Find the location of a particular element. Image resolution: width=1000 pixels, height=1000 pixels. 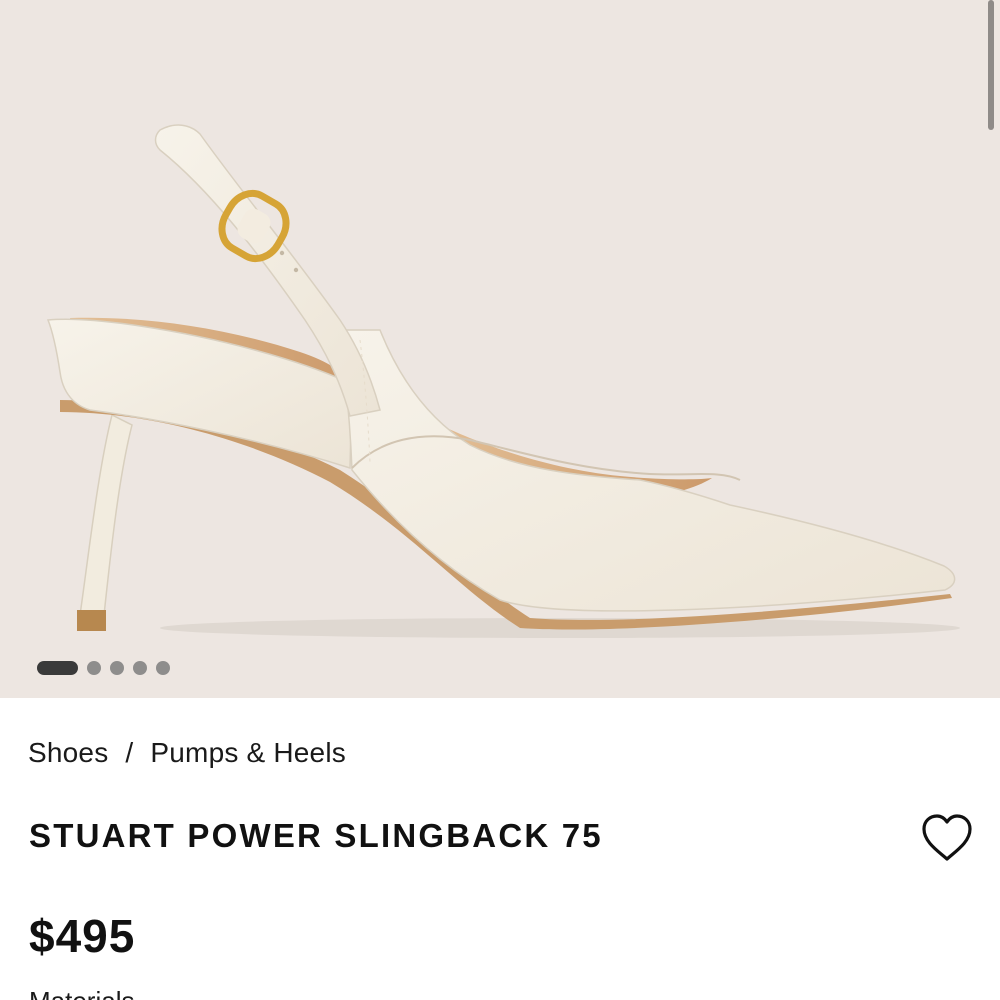

product-title: STUART POWER SLINGBACK 75 is located at coordinates (316, 835).